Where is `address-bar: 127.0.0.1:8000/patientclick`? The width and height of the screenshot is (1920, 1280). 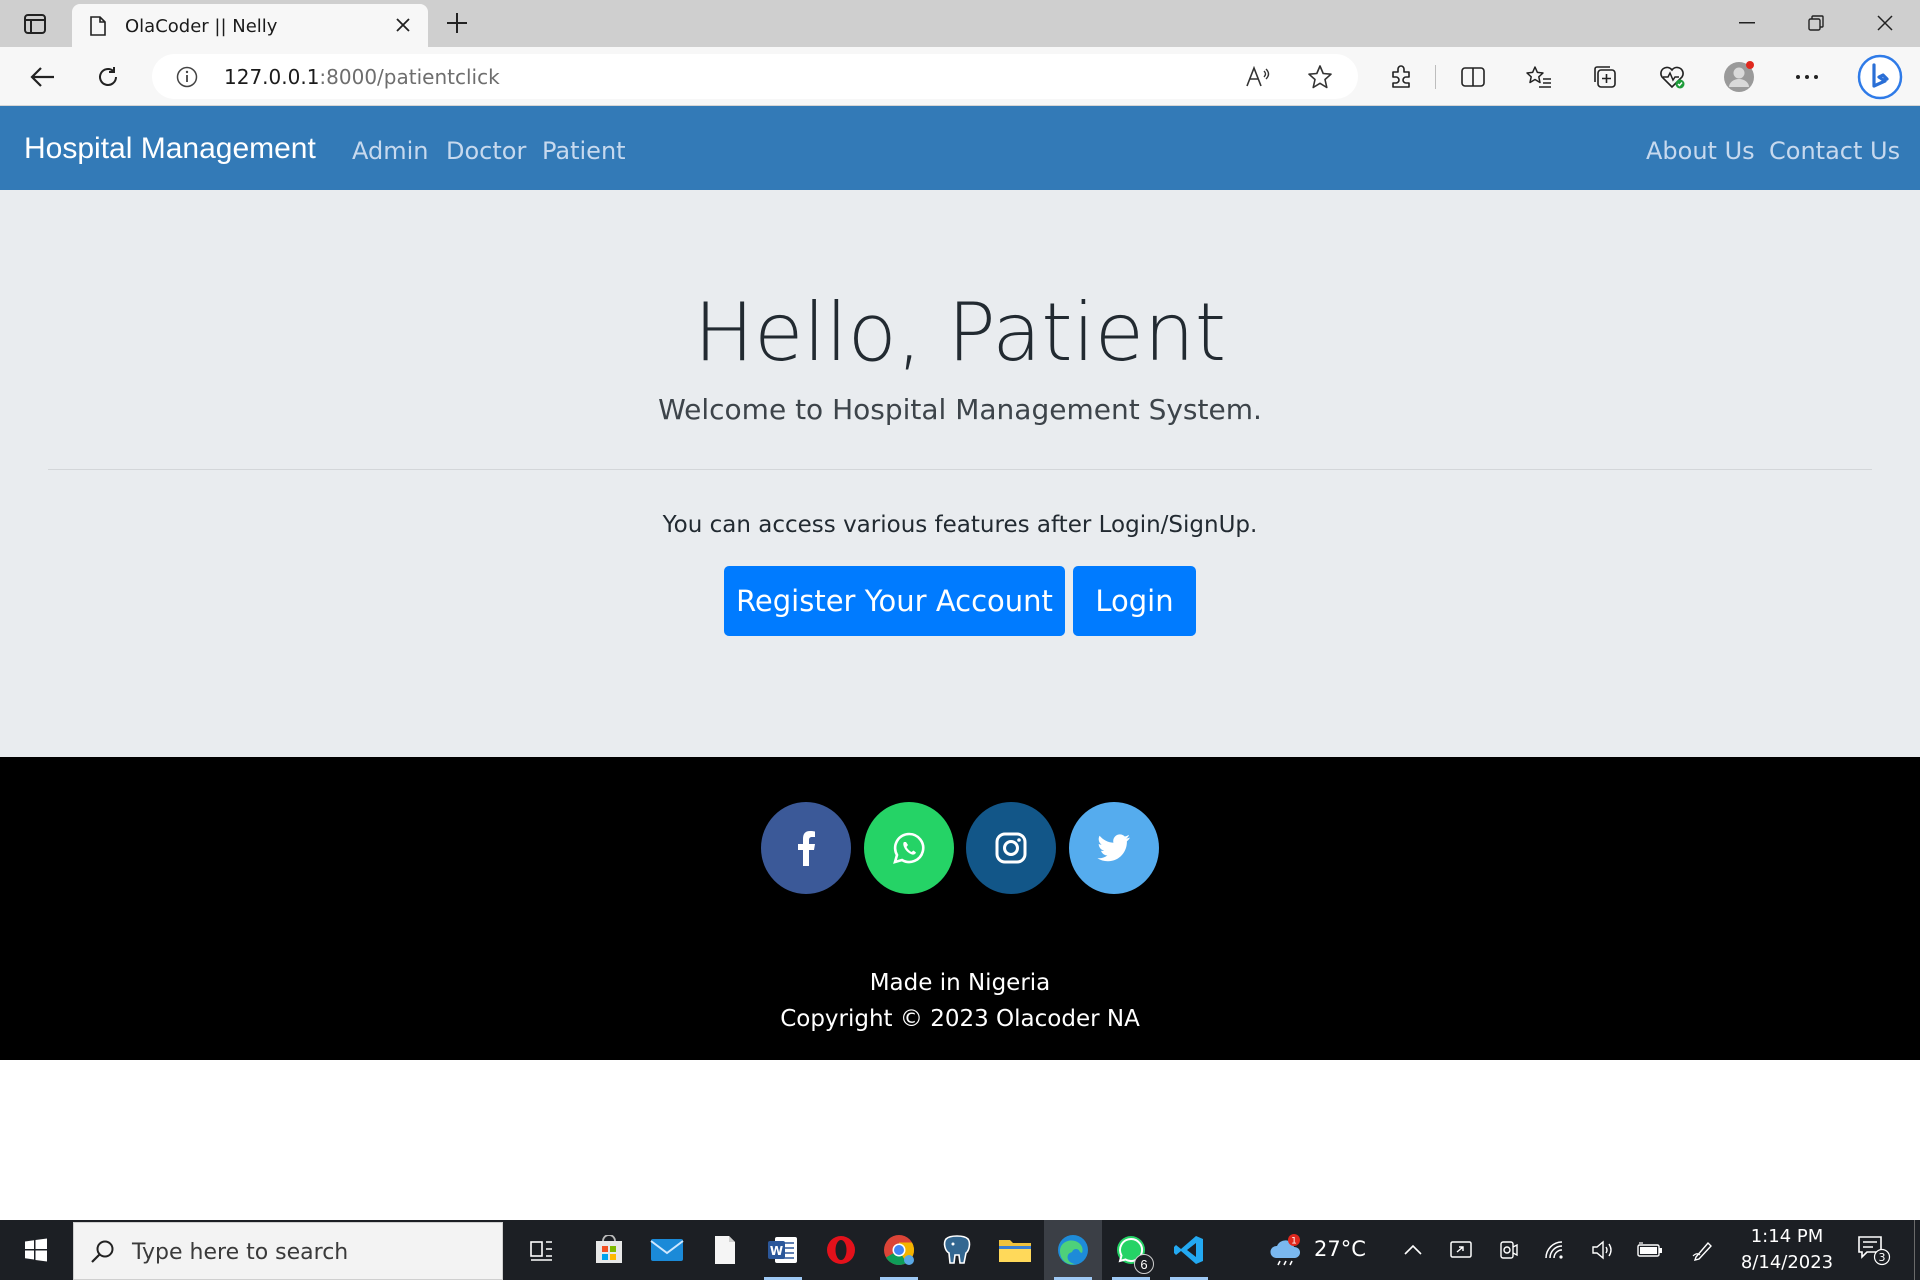 address-bar: 127.0.0.1:8000/patientclick is located at coordinates (755, 76).